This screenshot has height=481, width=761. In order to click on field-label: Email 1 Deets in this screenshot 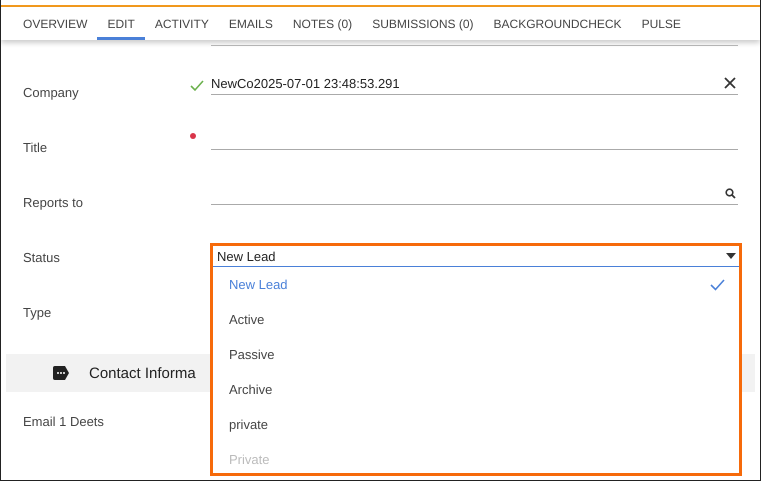, I will do `click(63, 421)`.